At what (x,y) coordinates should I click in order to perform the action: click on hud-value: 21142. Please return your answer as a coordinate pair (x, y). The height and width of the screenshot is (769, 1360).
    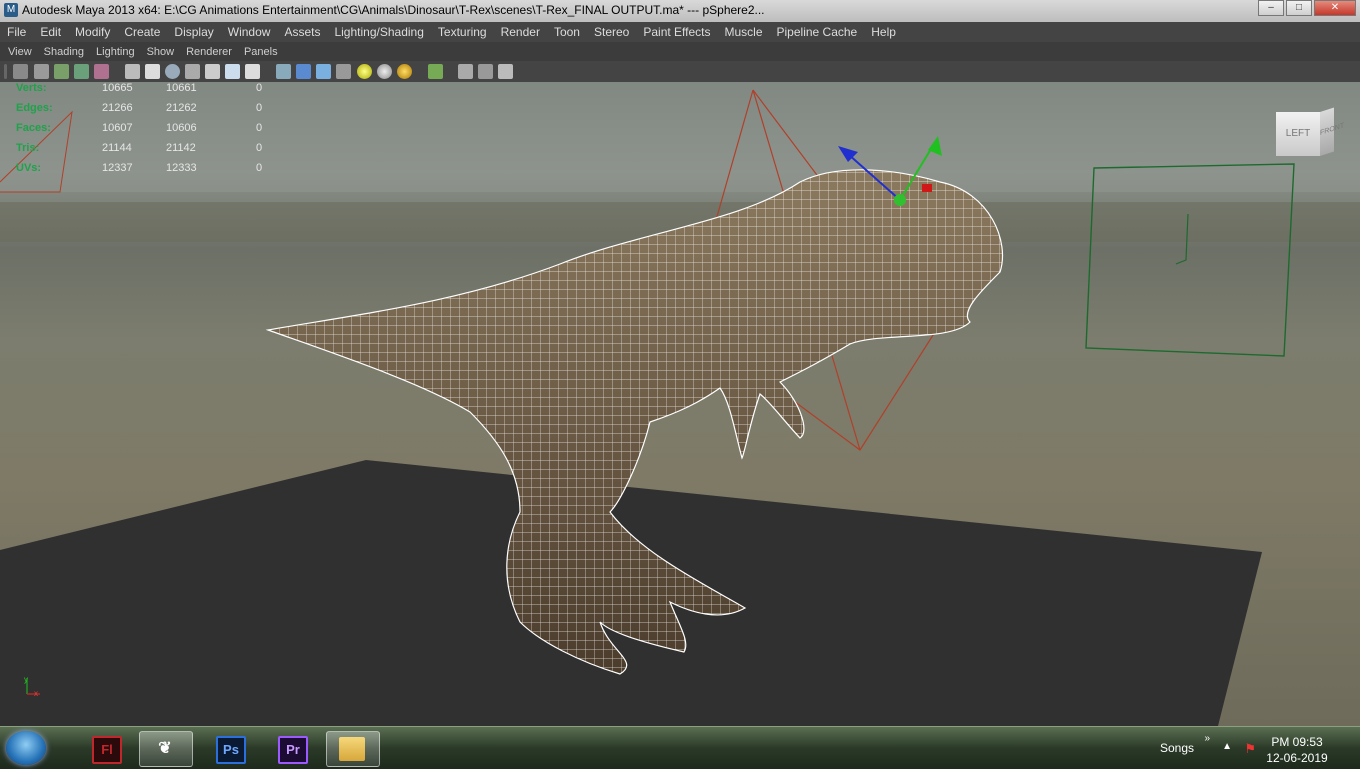
    Looking at the image, I should click on (181, 148).